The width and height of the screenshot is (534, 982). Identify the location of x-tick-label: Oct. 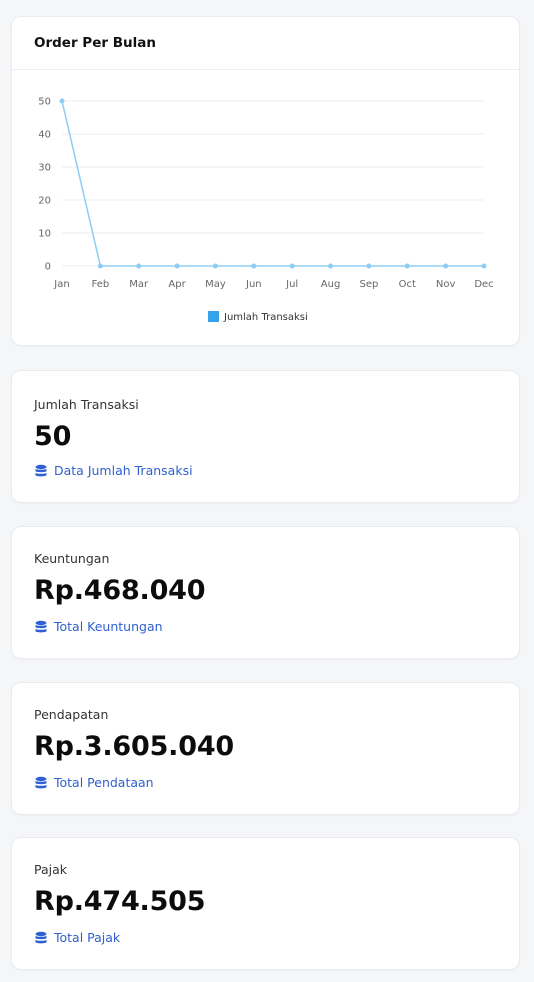
(407, 284).